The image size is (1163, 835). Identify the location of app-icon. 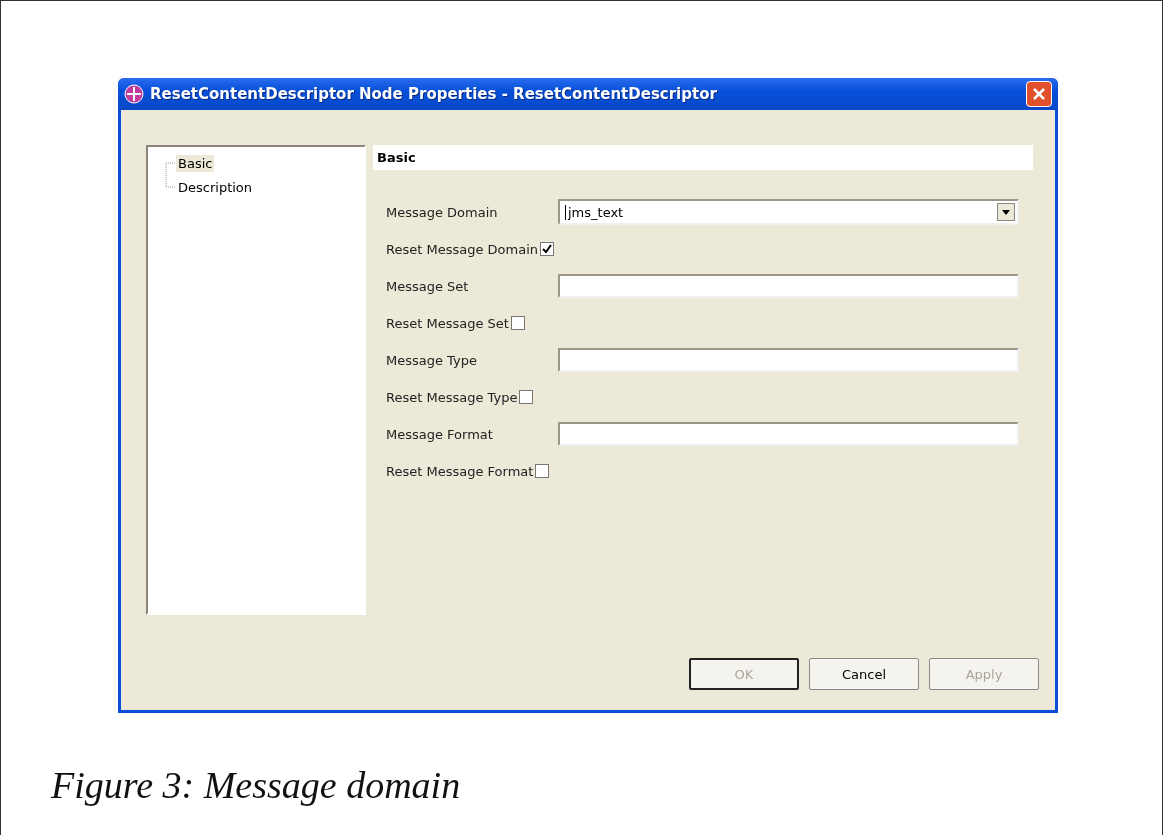
(134, 94).